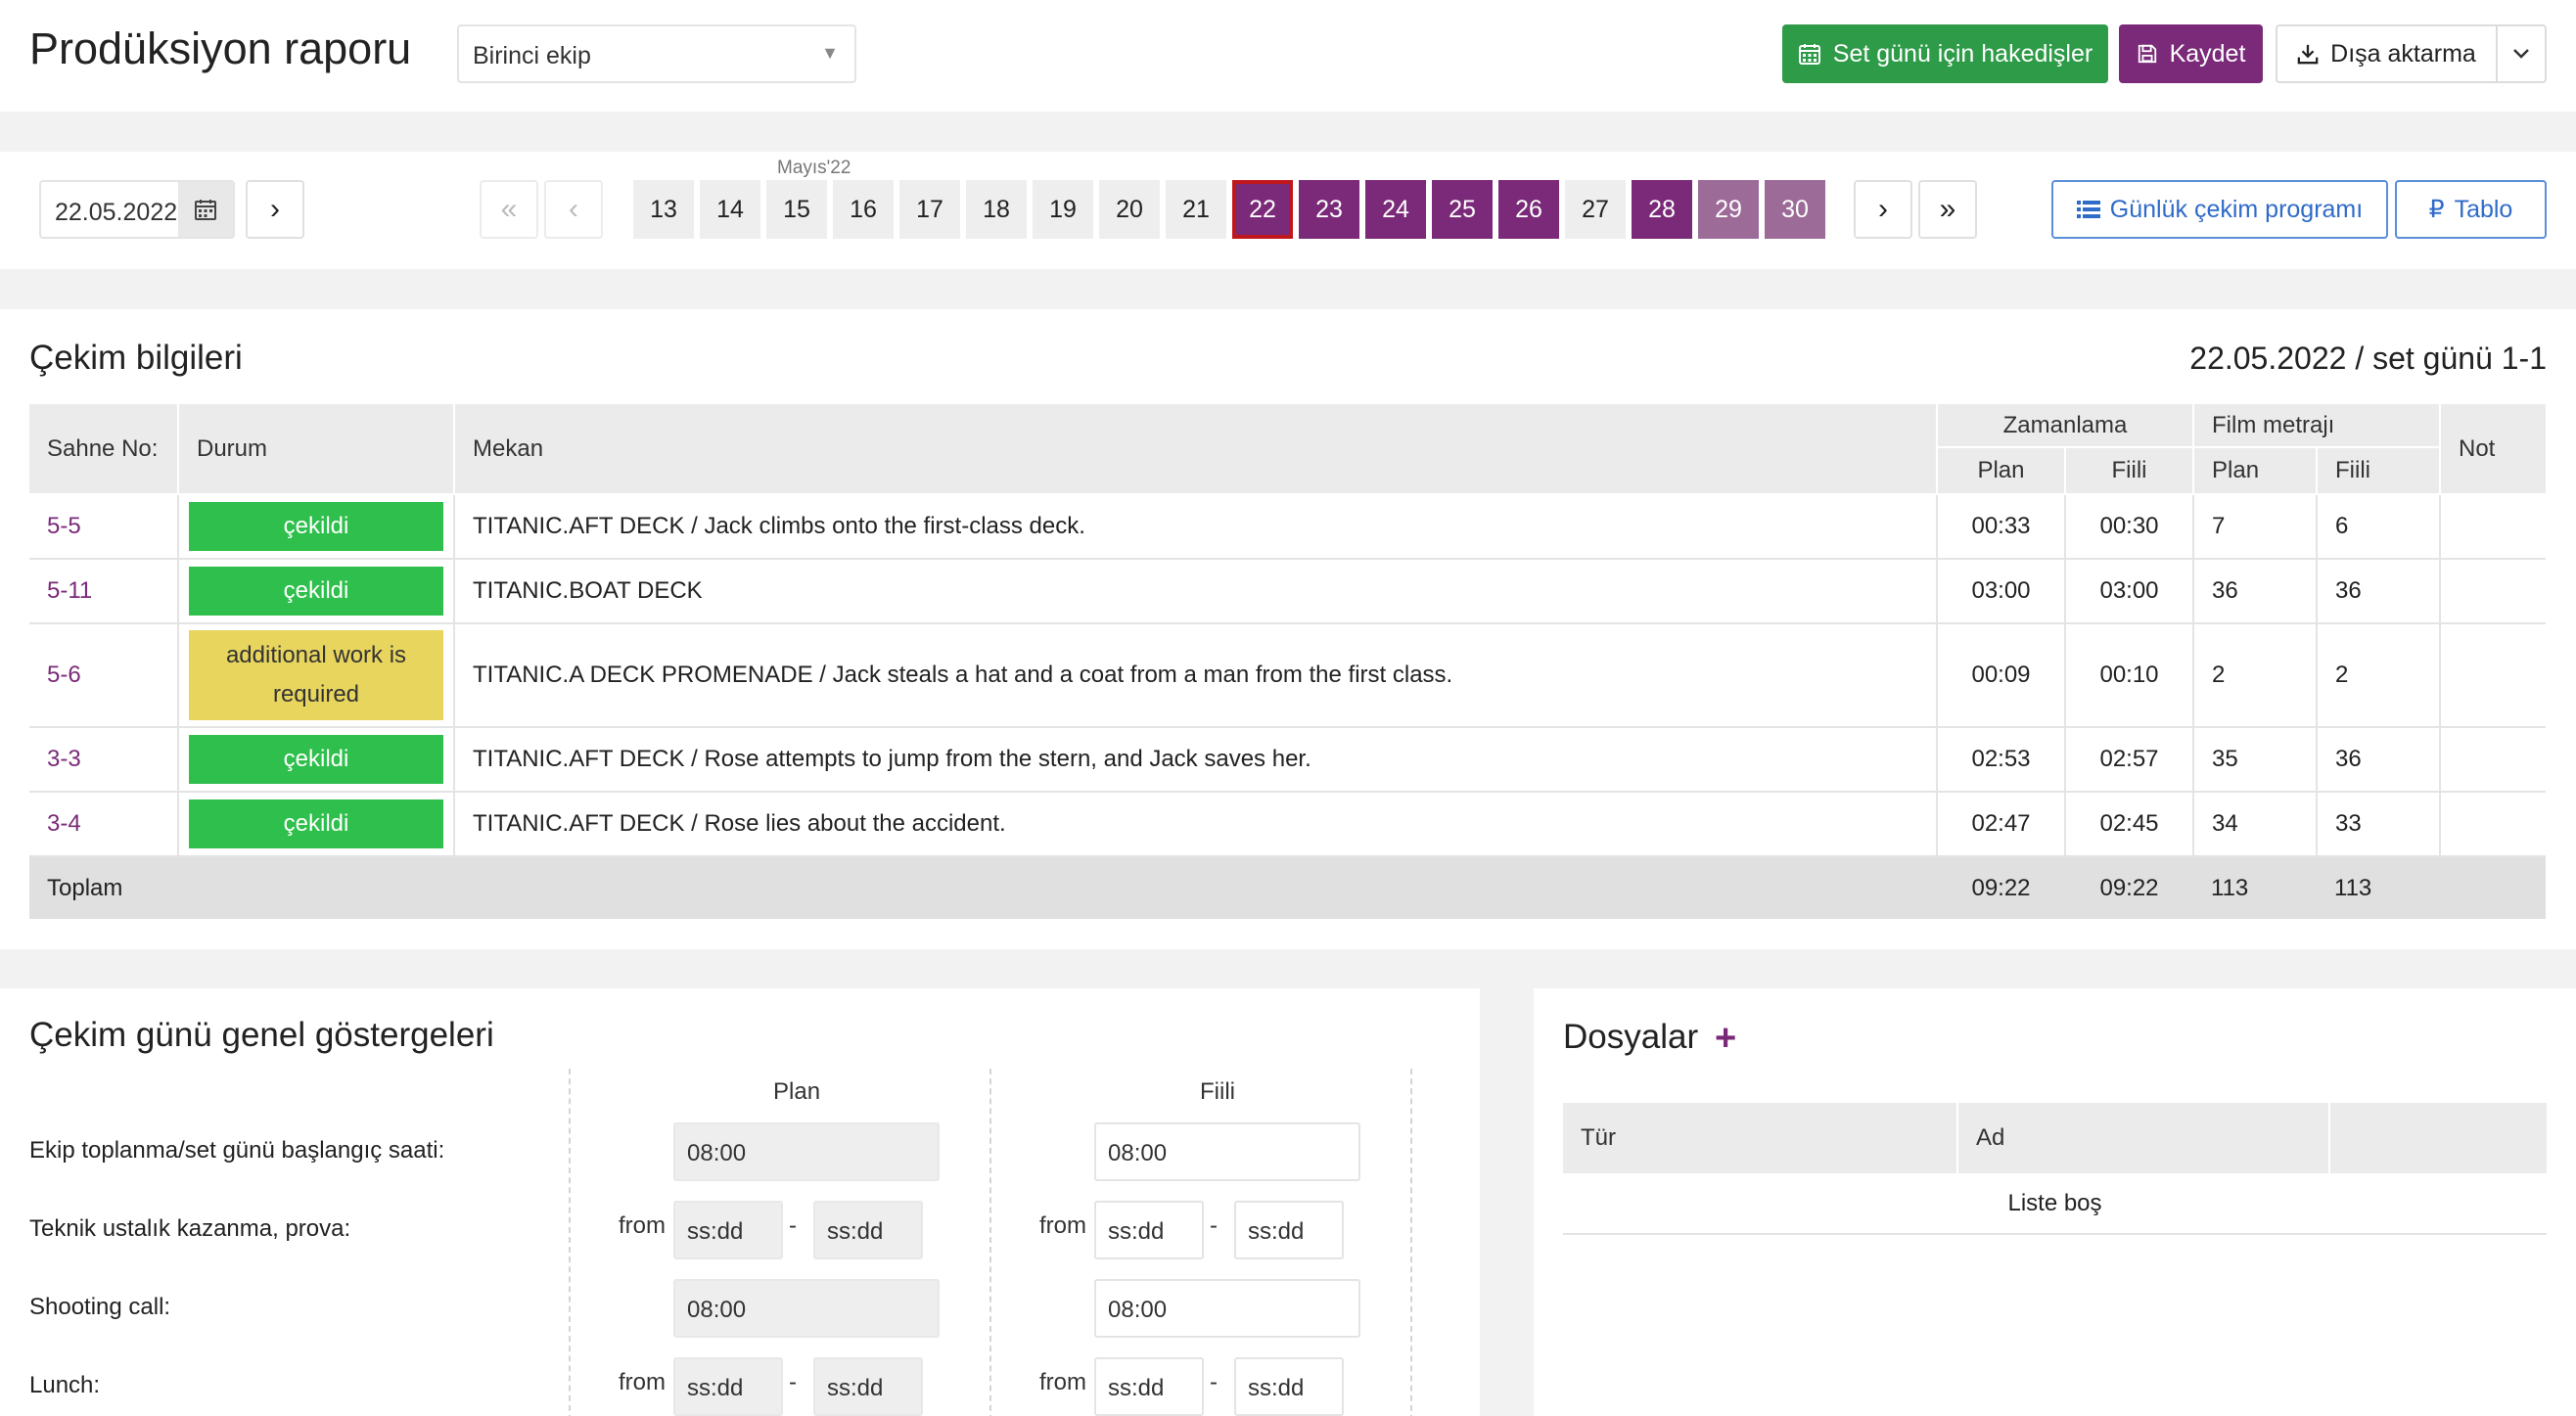  I want to click on scene-link: 3-4, so click(64, 823).